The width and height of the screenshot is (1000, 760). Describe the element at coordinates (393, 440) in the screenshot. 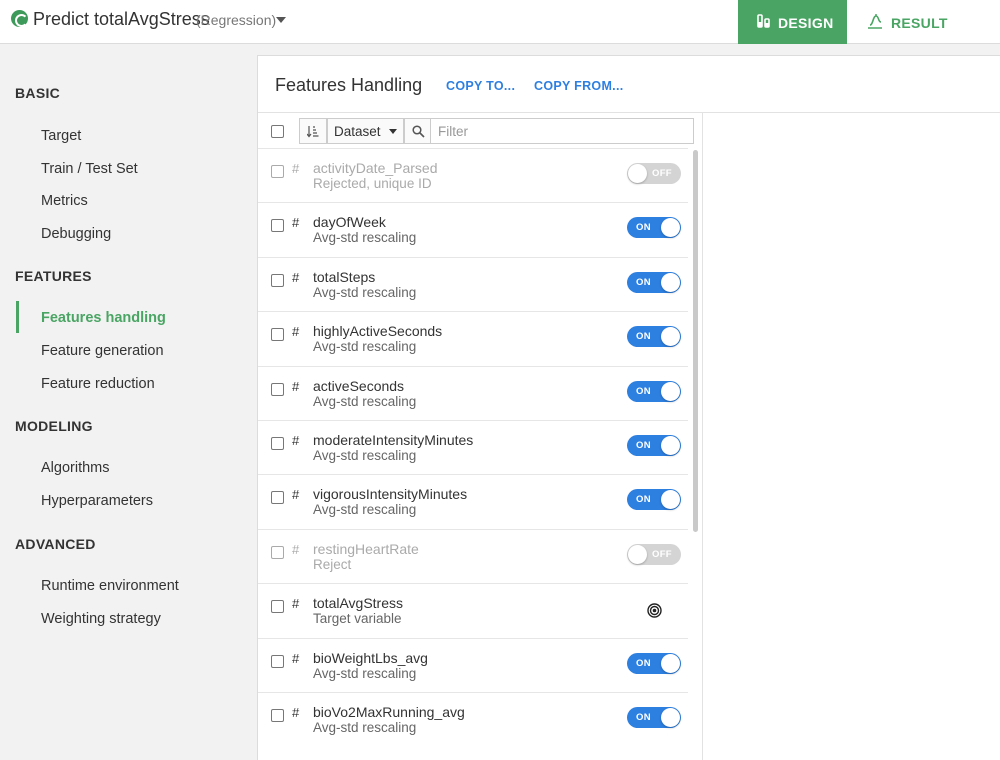

I see `feature-name: moderateIntensityMinutes` at that location.